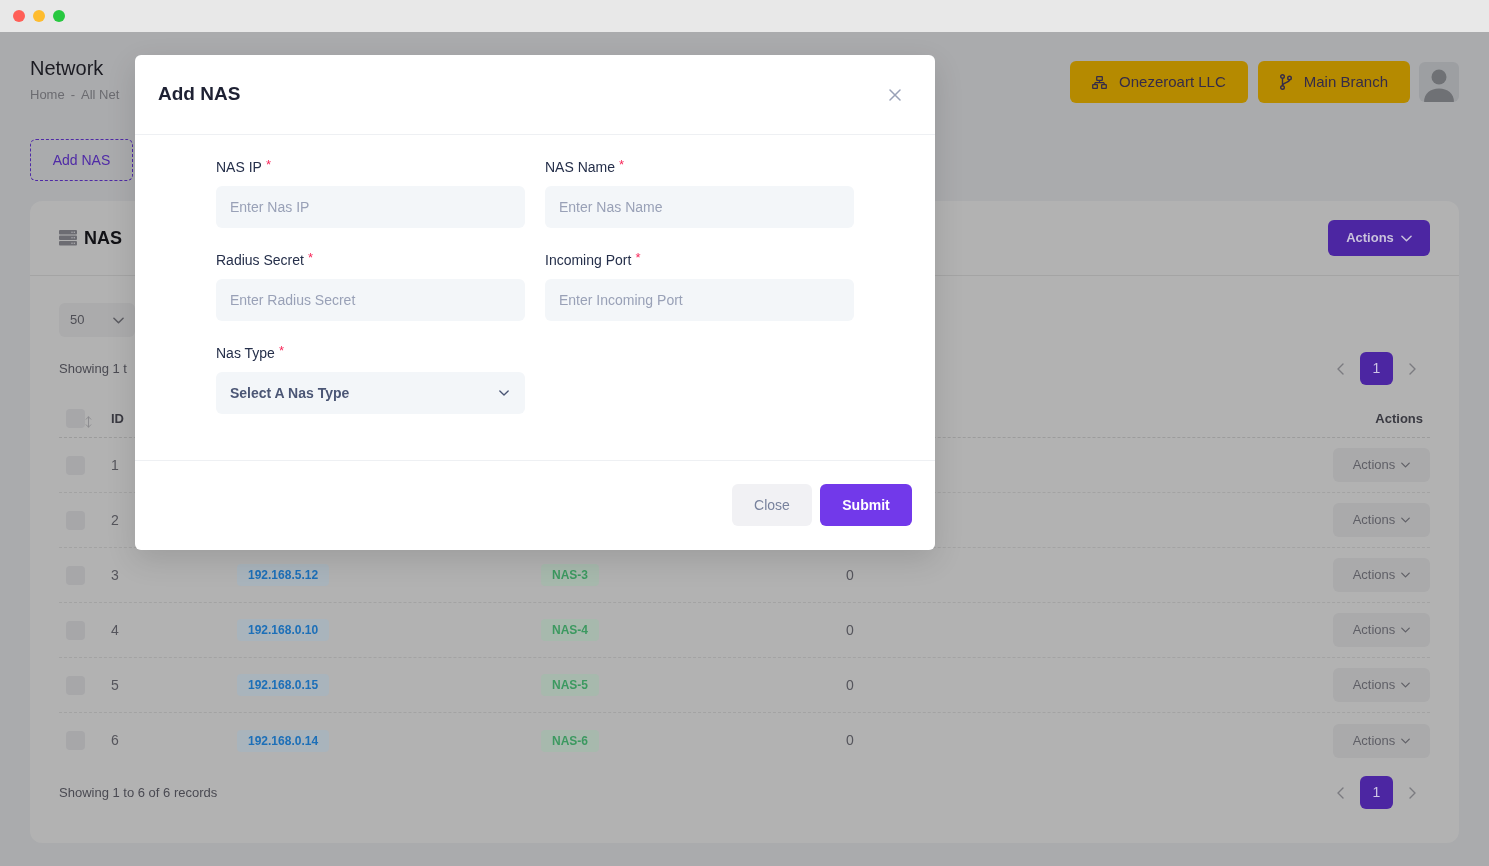 This screenshot has height=866, width=1489. I want to click on breadcrumb-link: All Net, so click(100, 95).